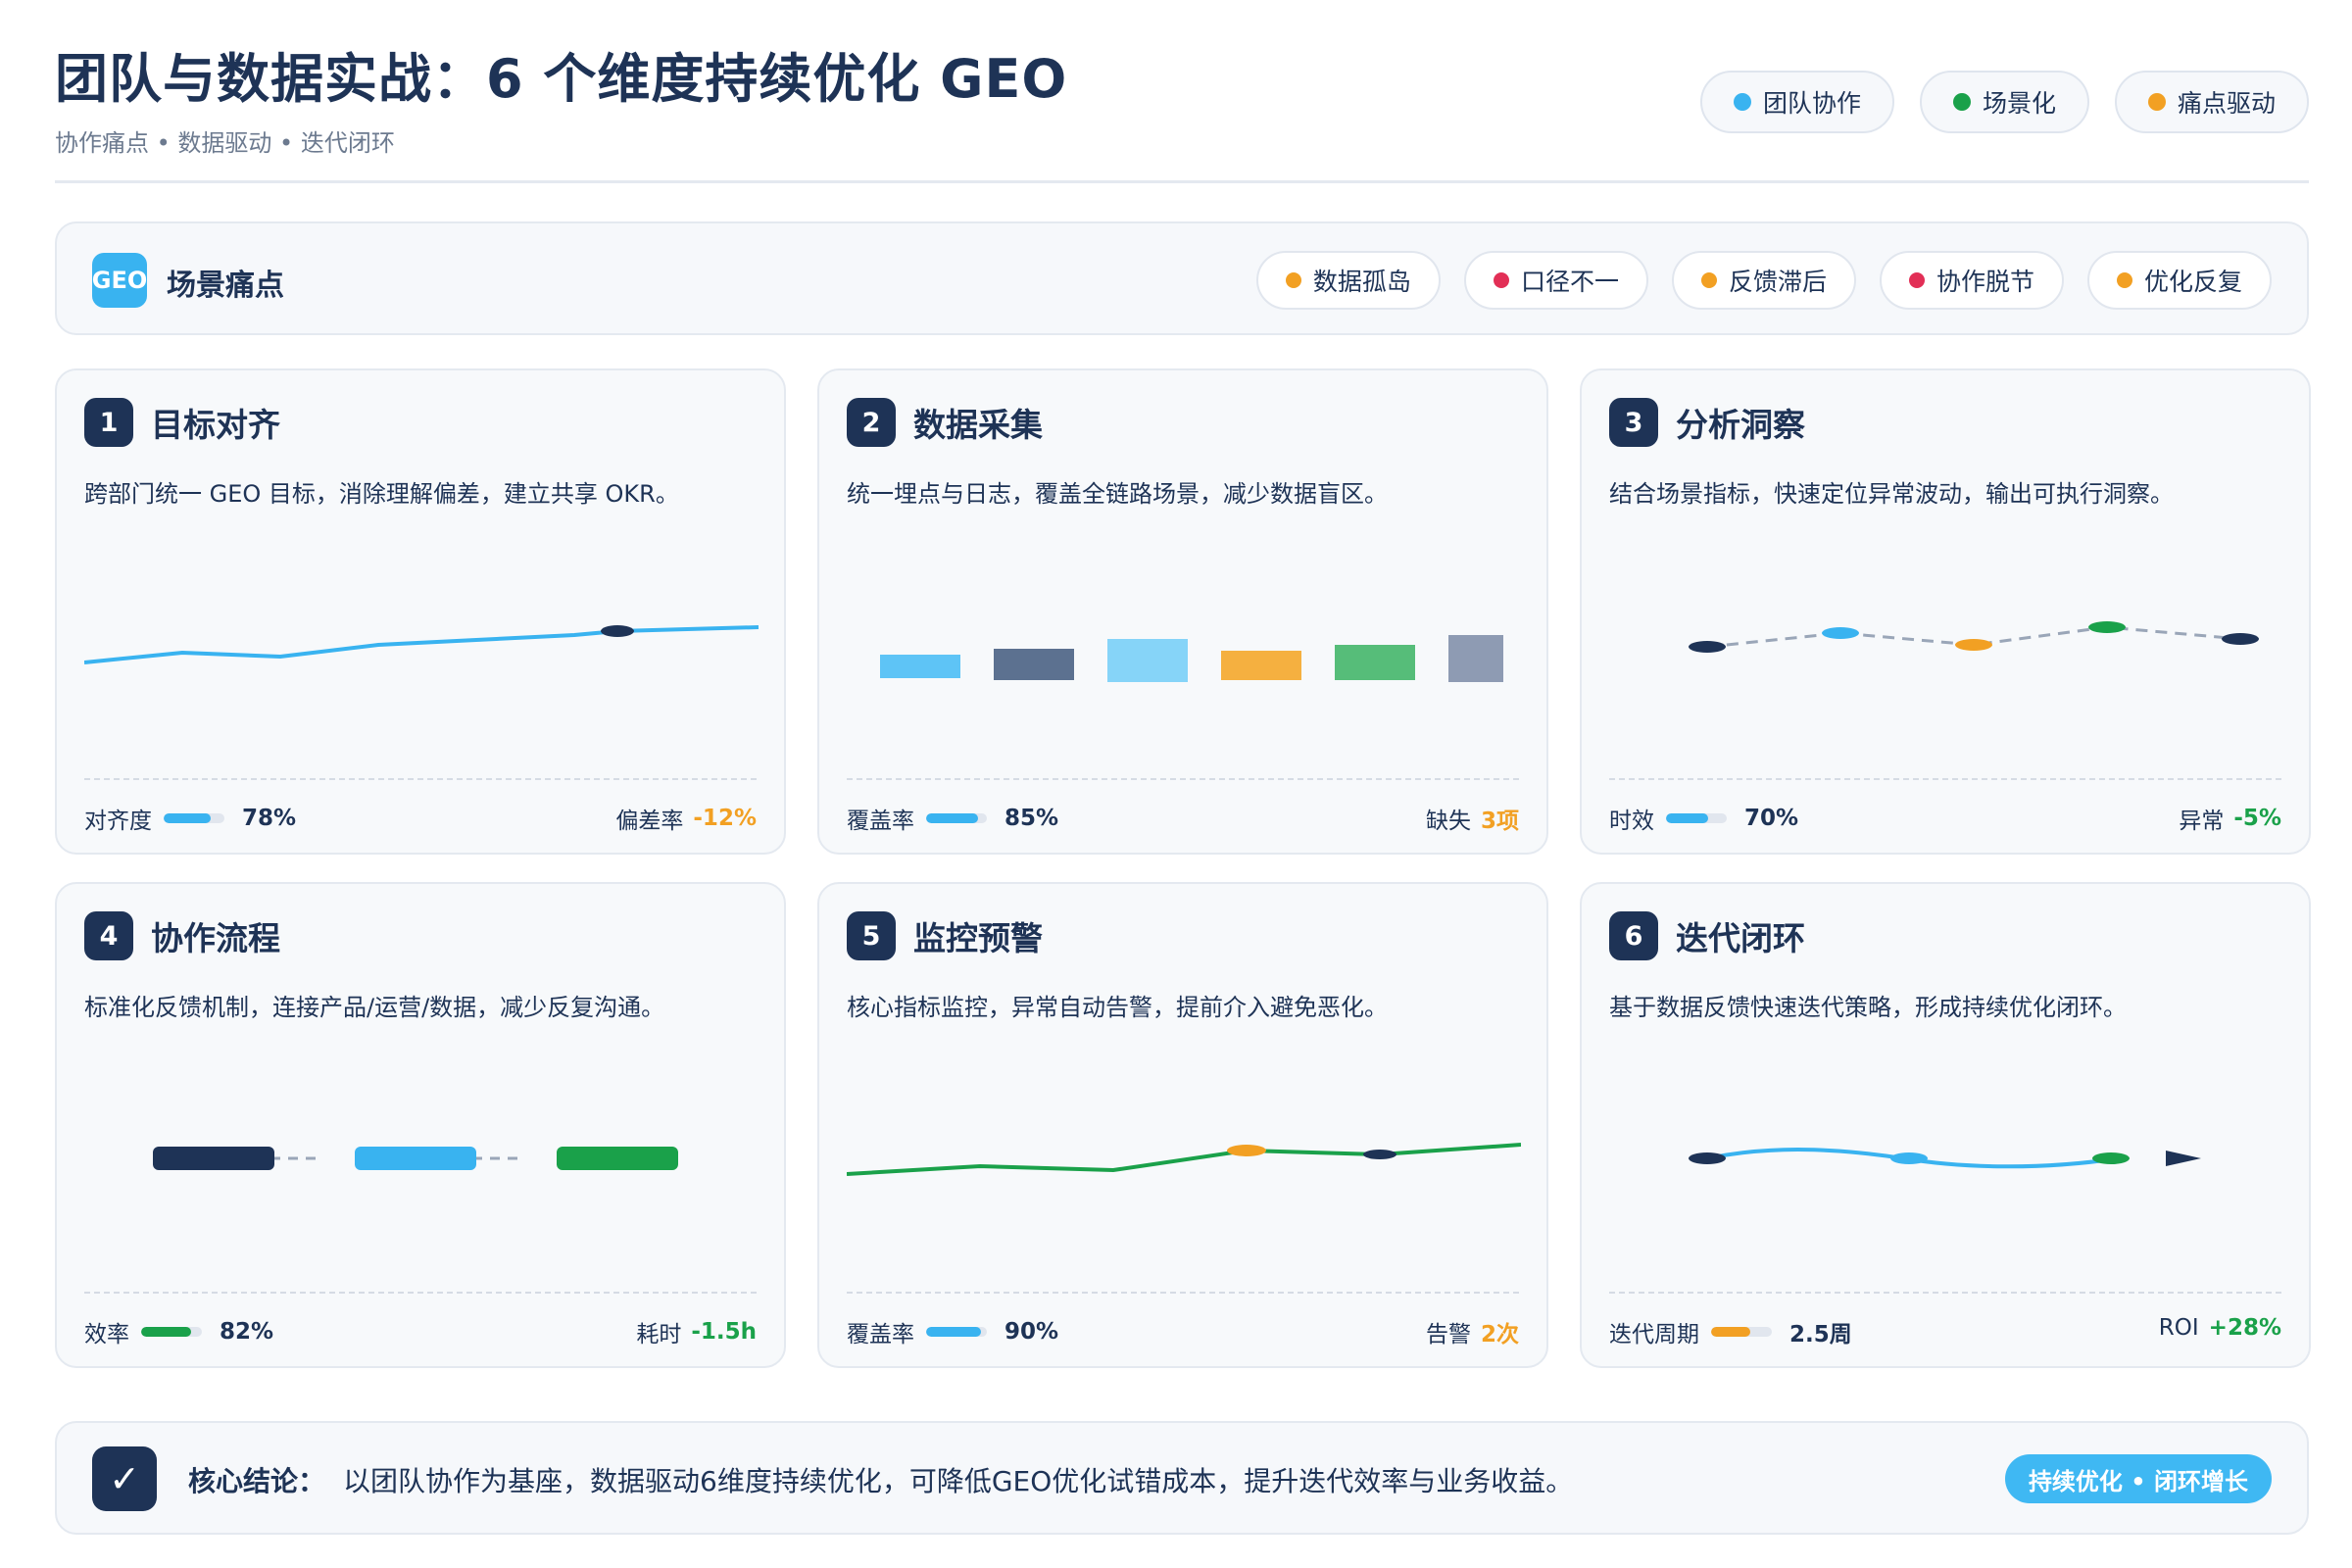 The height and width of the screenshot is (1568, 2352). What do you see at coordinates (1740, 938) in the screenshot?
I see `card-title: 迭代闭环` at bounding box center [1740, 938].